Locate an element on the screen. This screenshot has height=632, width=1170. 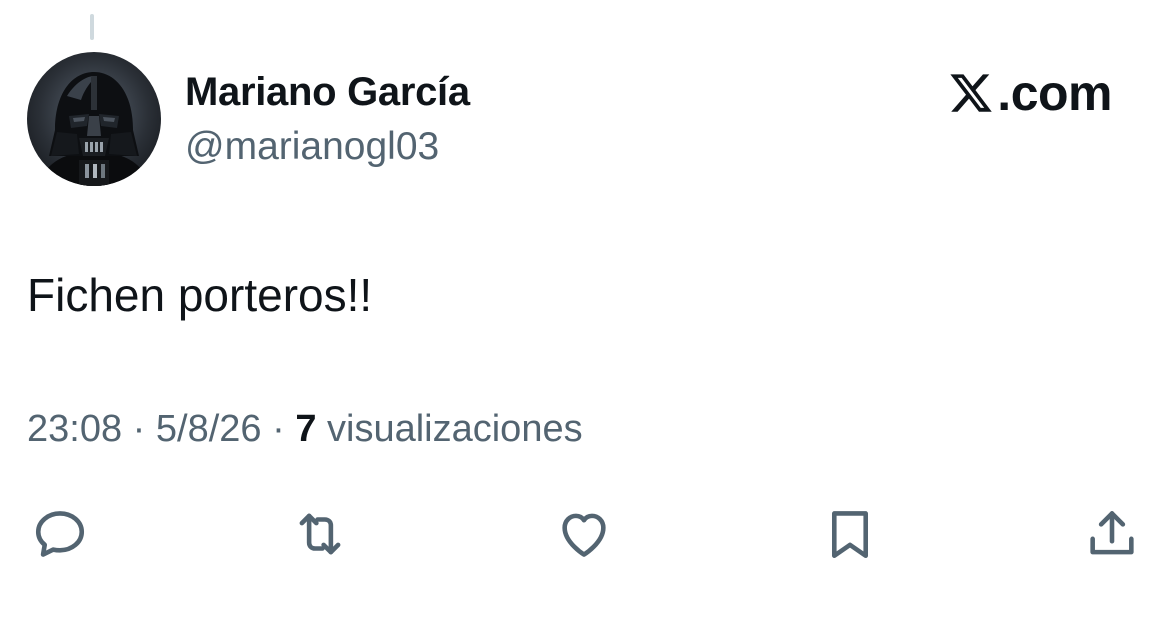
comment-icon is located at coordinates (60, 534).